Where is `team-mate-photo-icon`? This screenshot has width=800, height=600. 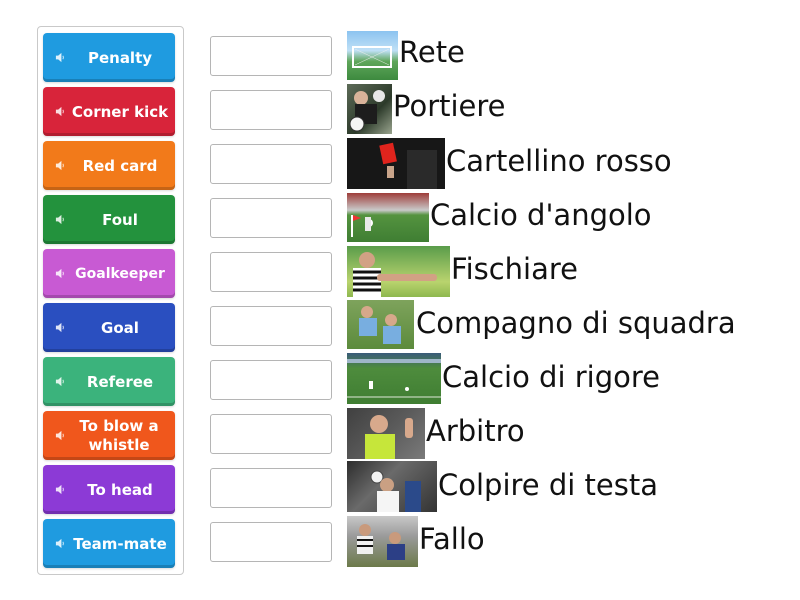 team-mate-photo-icon is located at coordinates (380, 324).